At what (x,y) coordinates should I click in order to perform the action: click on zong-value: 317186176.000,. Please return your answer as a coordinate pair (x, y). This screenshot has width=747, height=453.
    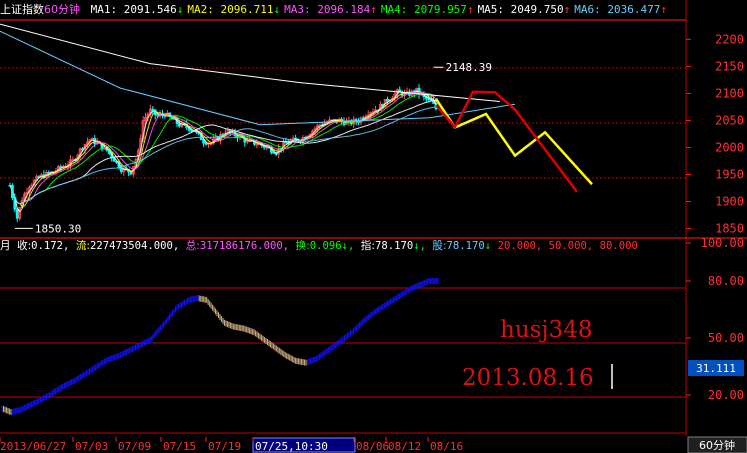
    Looking at the image, I should click on (244, 246).